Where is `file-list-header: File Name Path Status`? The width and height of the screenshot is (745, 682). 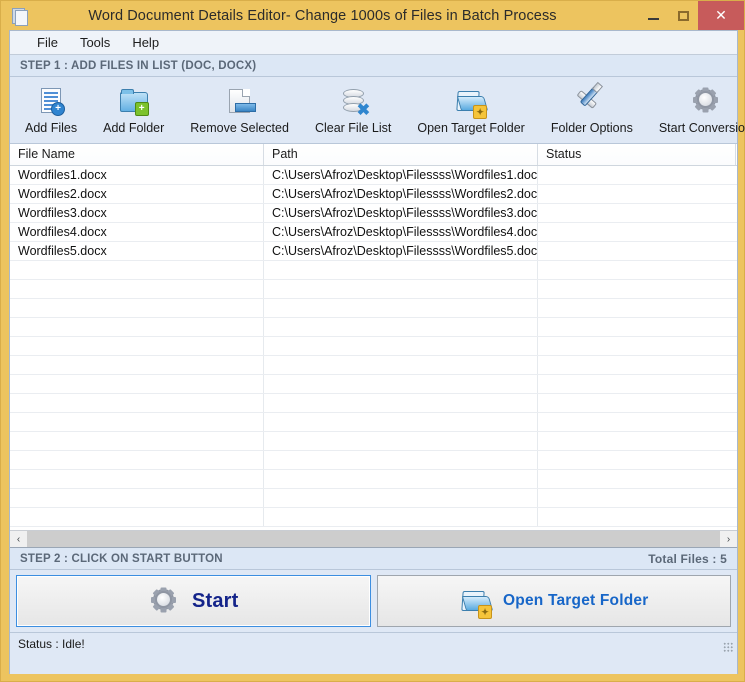 file-list-header: File Name Path Status is located at coordinates (373, 155).